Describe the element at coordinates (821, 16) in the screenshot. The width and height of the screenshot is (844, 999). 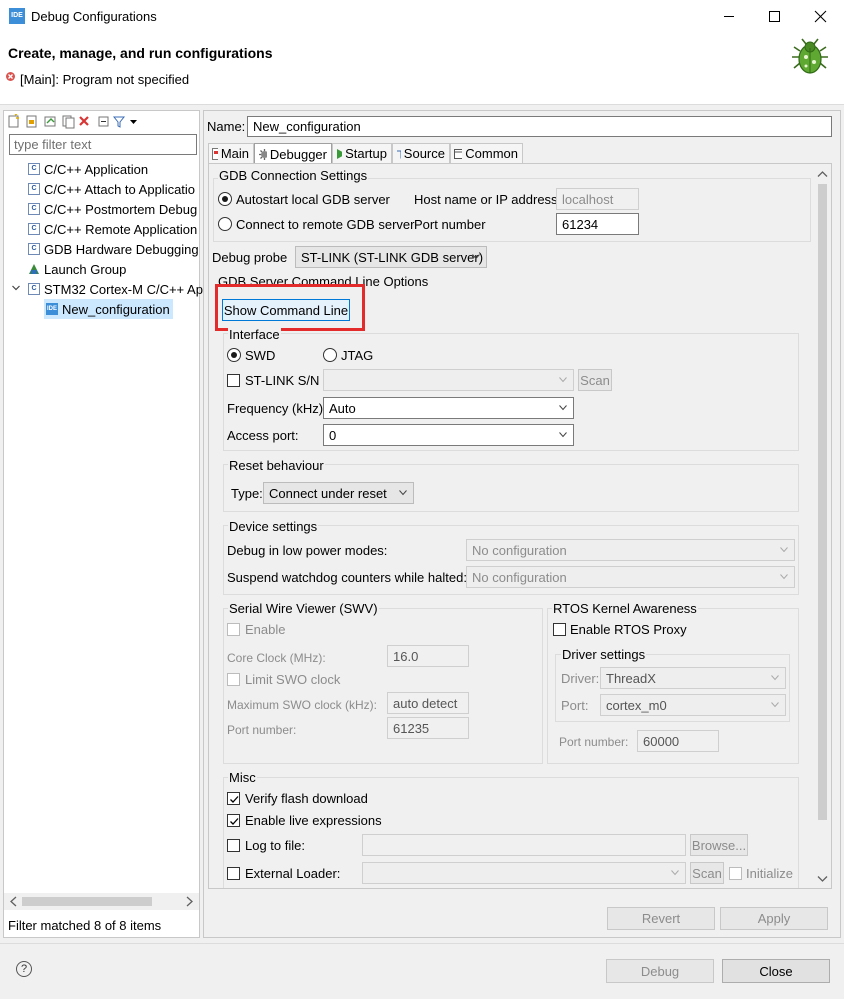
I see `close-window-button` at that location.